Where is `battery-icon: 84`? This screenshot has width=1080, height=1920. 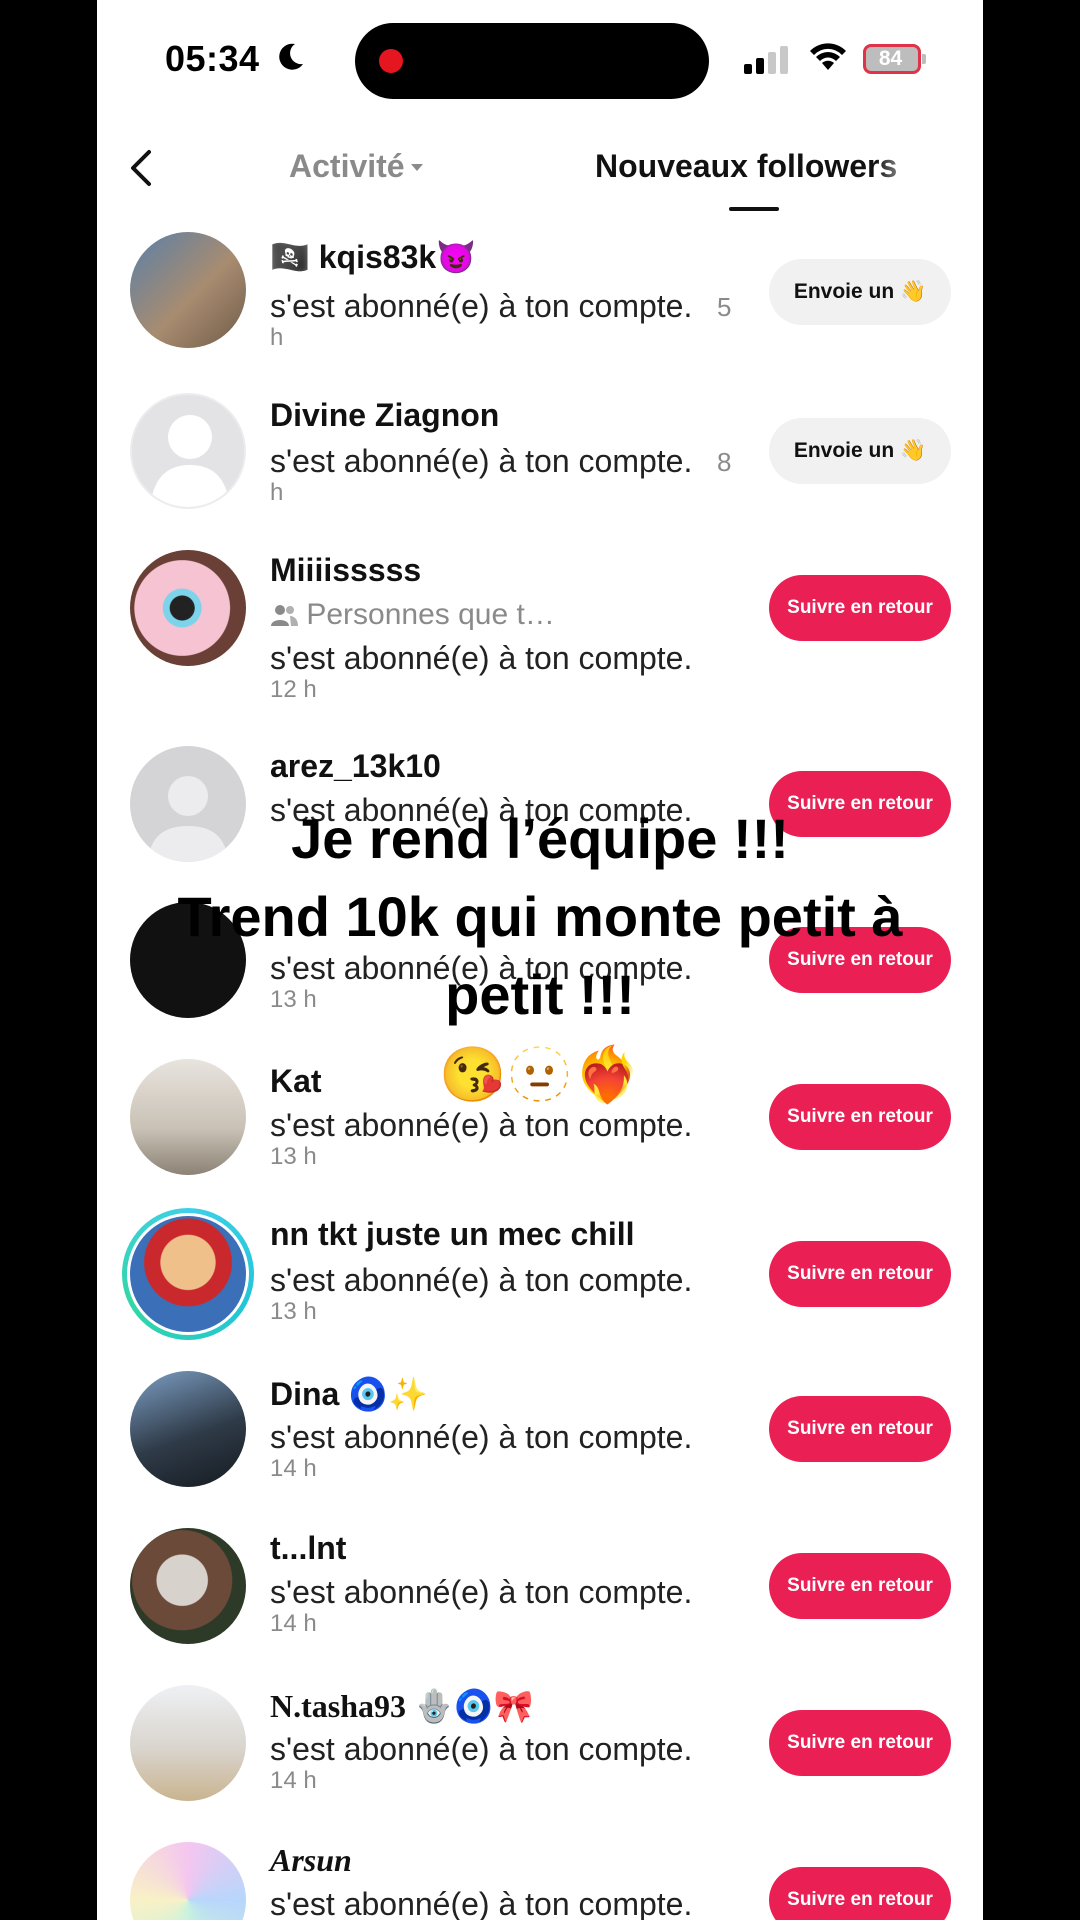
battery-icon: 84 is located at coordinates (895, 59).